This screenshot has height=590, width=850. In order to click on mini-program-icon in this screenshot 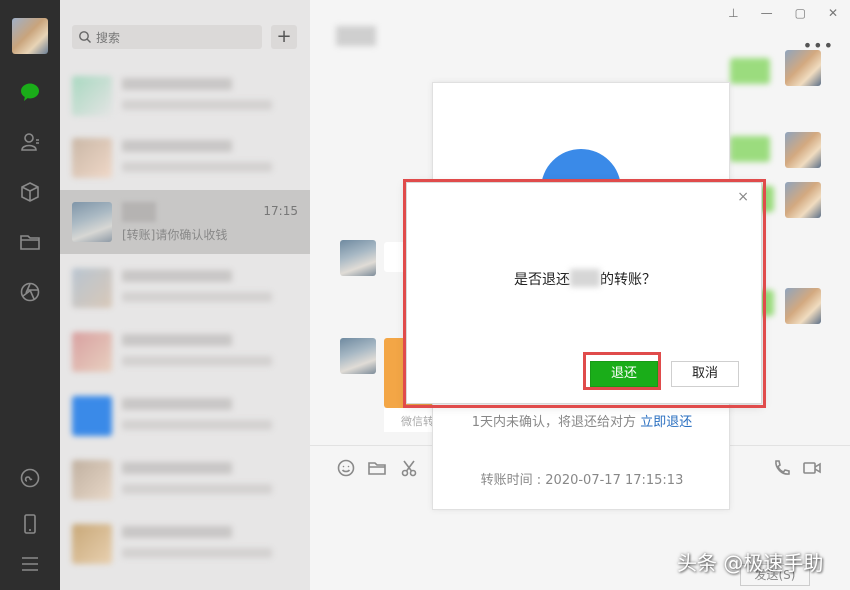, I will do `click(30, 478)`.